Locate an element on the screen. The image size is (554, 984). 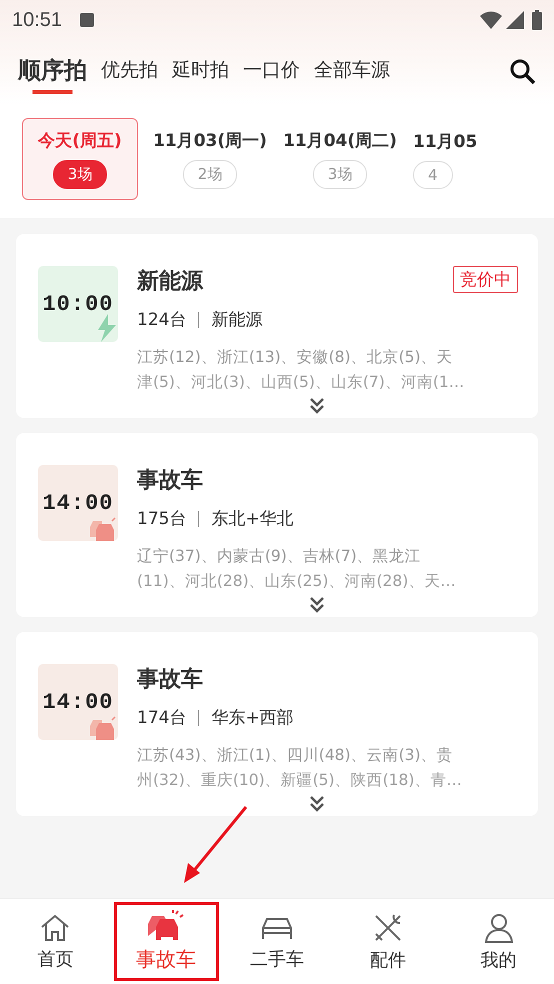
wifi-icon is located at coordinates (491, 20).